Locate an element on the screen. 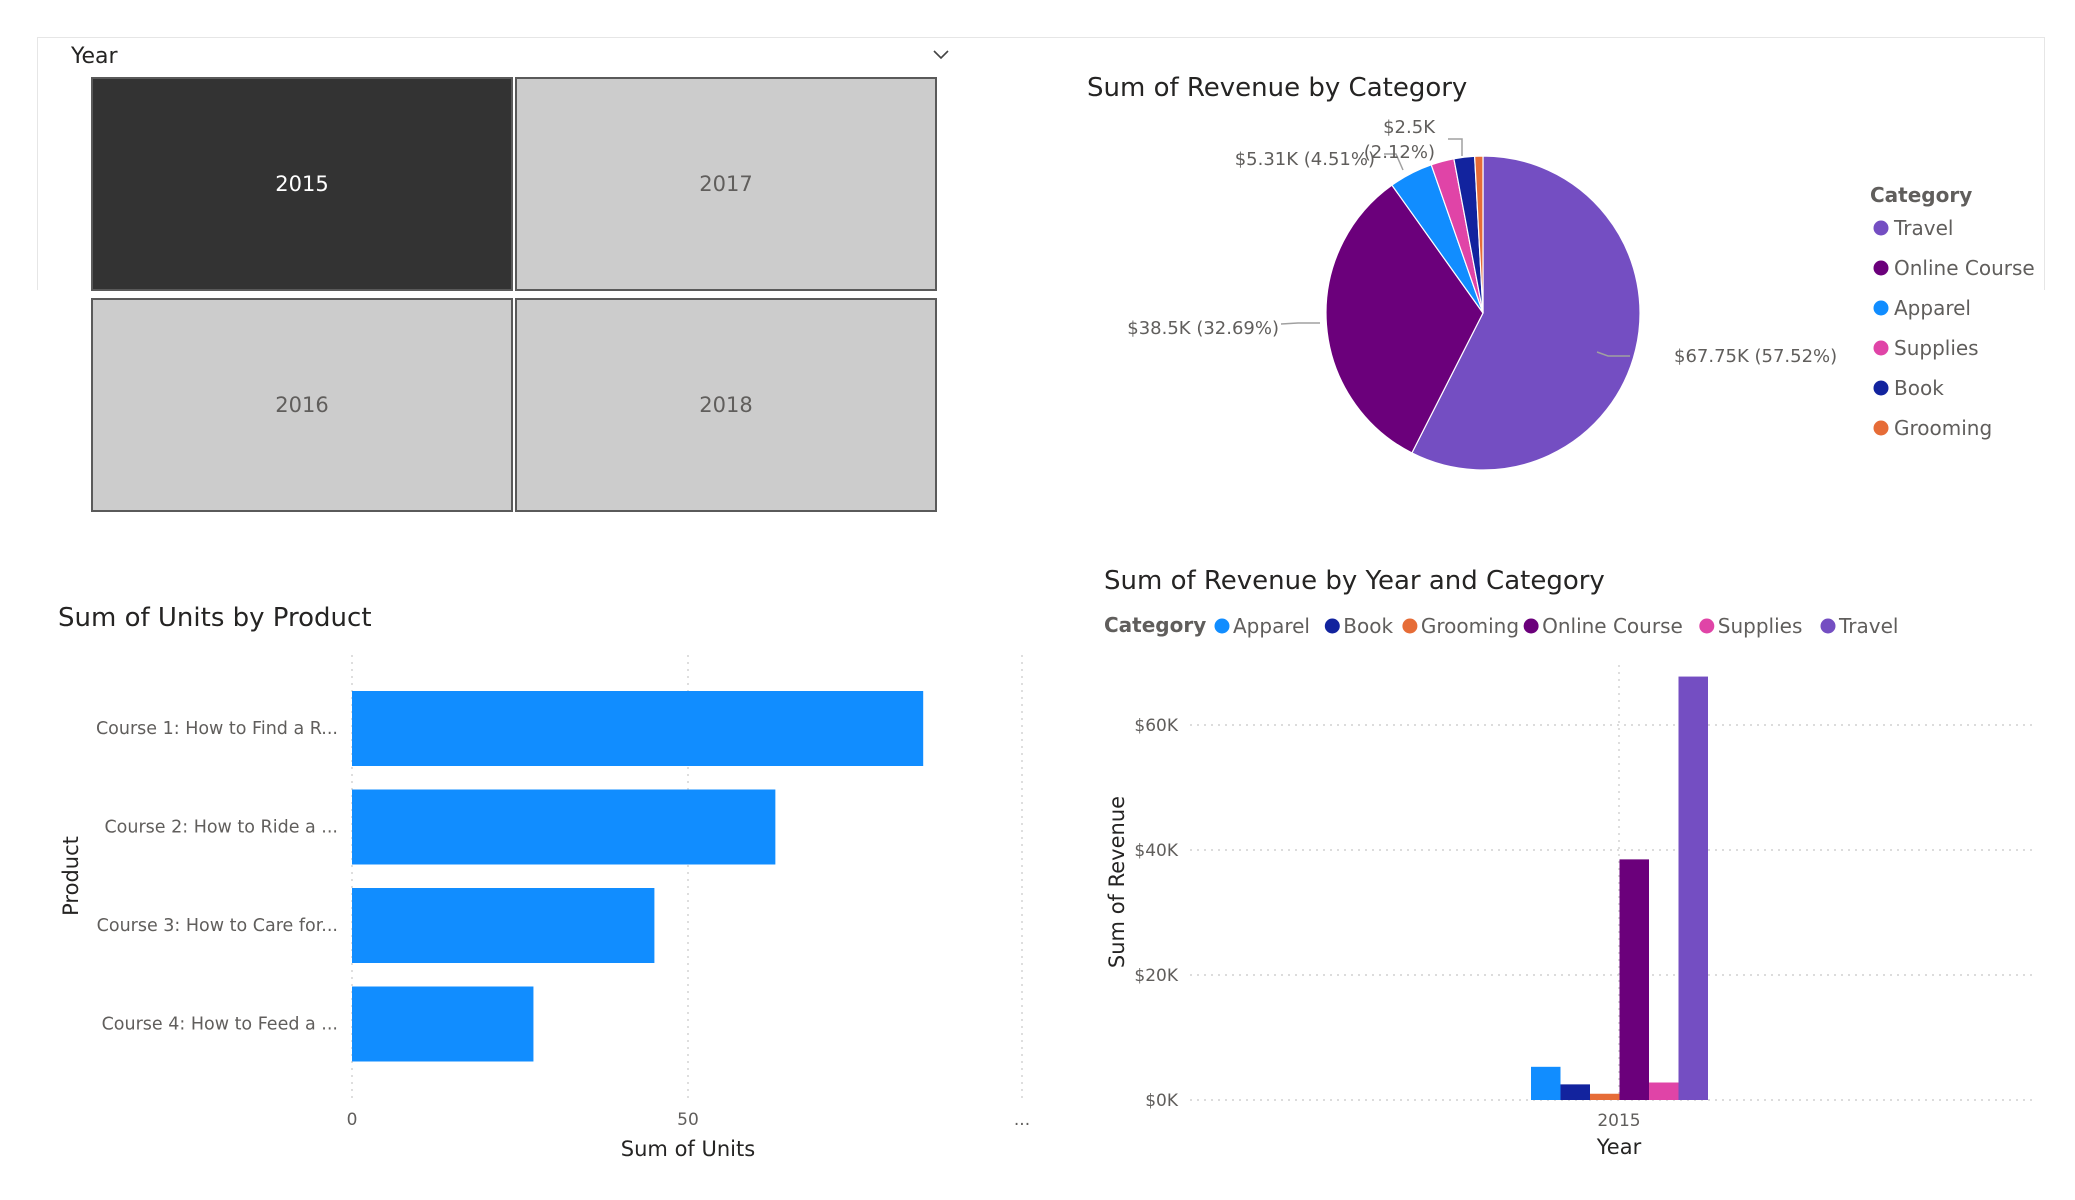 The image size is (2075, 1200). column-legend-item-apparel: Apparel is located at coordinates (1271, 626).